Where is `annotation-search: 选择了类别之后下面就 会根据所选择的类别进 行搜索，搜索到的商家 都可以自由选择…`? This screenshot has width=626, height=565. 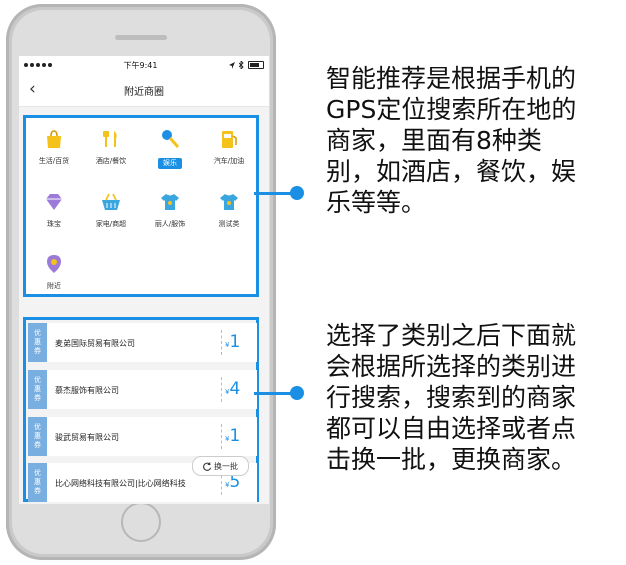
annotation-search: 选择了类别之后下面就 会根据所选择的类别进 行搜索，搜索到的商家 都可以自由选择… is located at coordinates (451, 397).